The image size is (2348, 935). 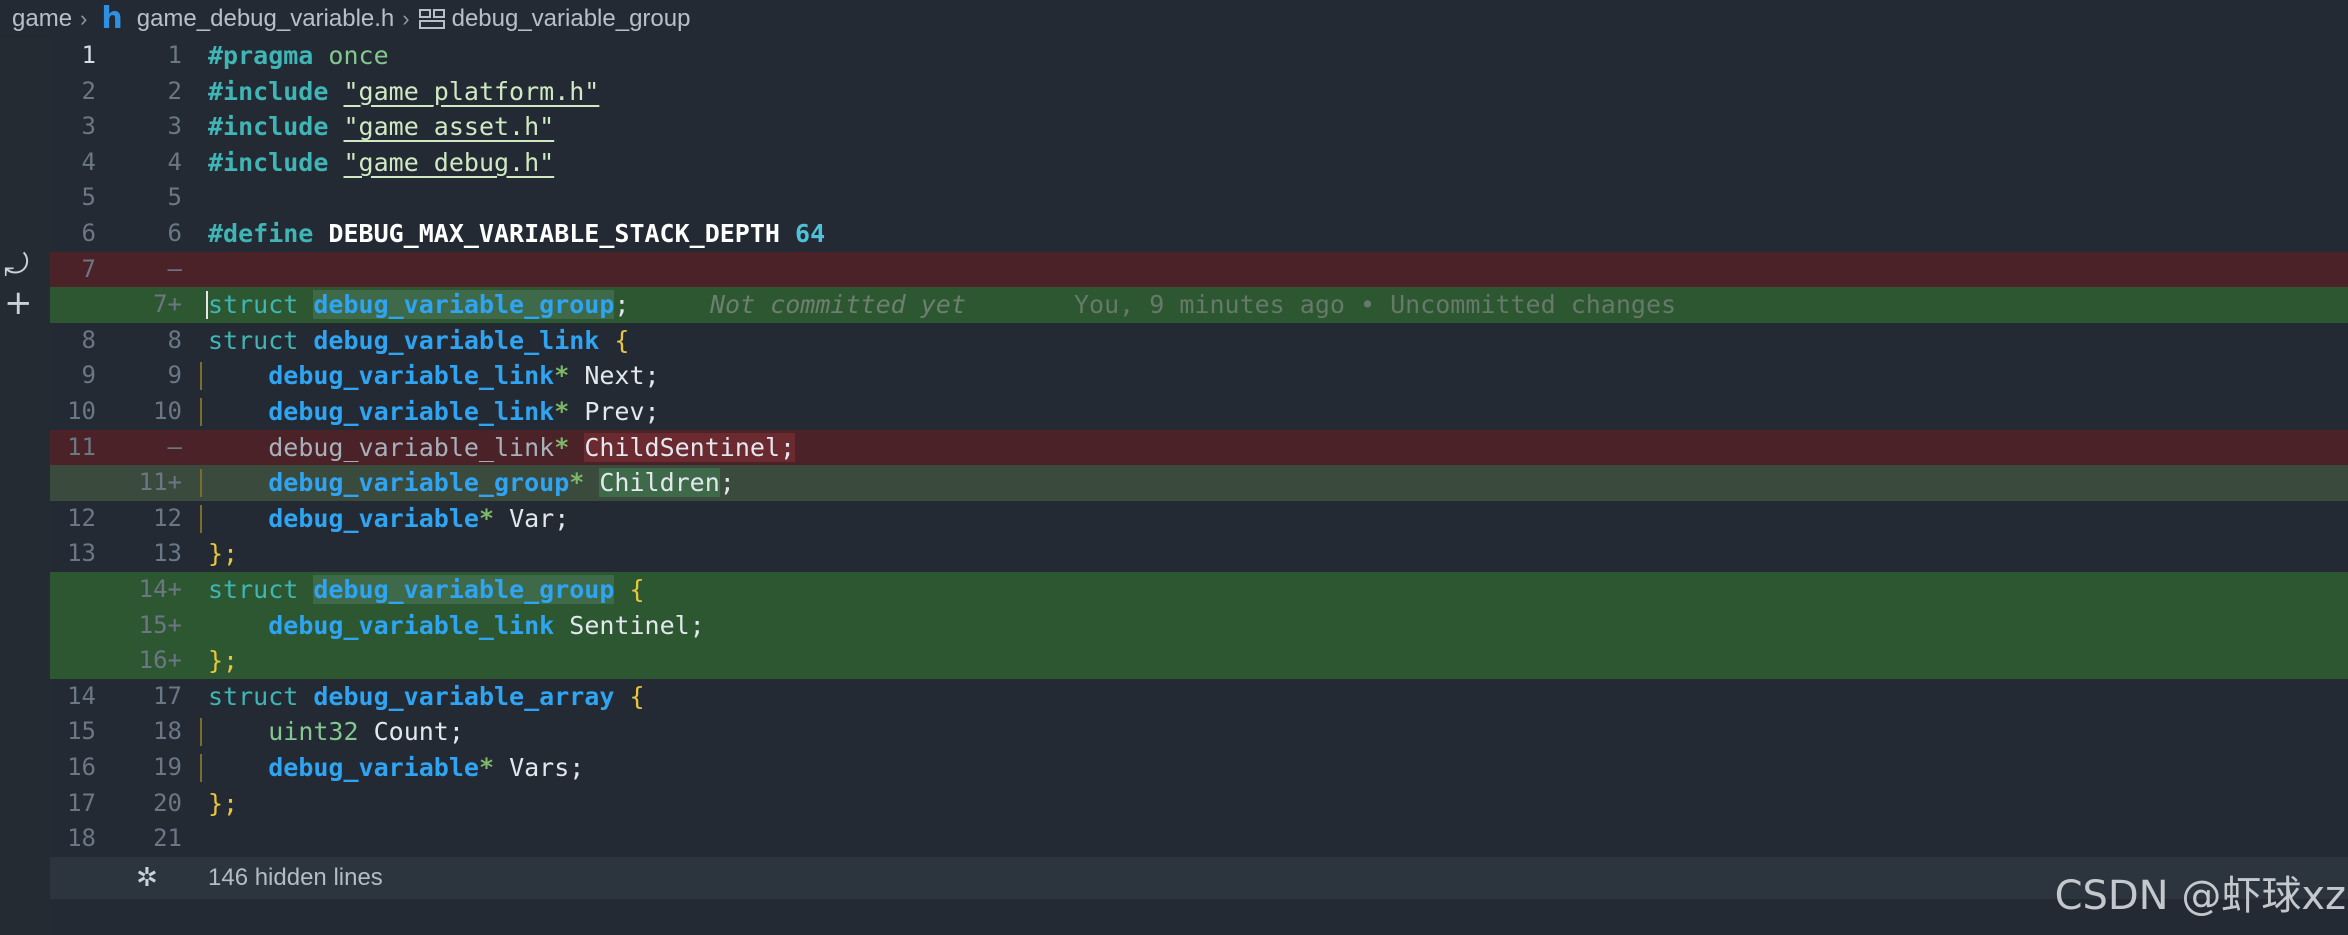 What do you see at coordinates (167, 802) in the screenshot?
I see `line-number-new: 20` at bounding box center [167, 802].